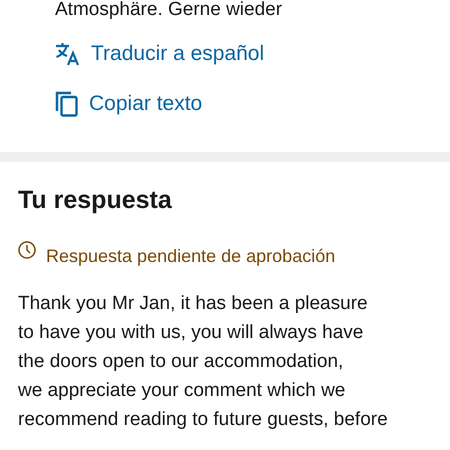 This screenshot has height=450, width=450. What do you see at coordinates (177, 54) in the screenshot?
I see `translate-link: Traducir a español` at bounding box center [177, 54].